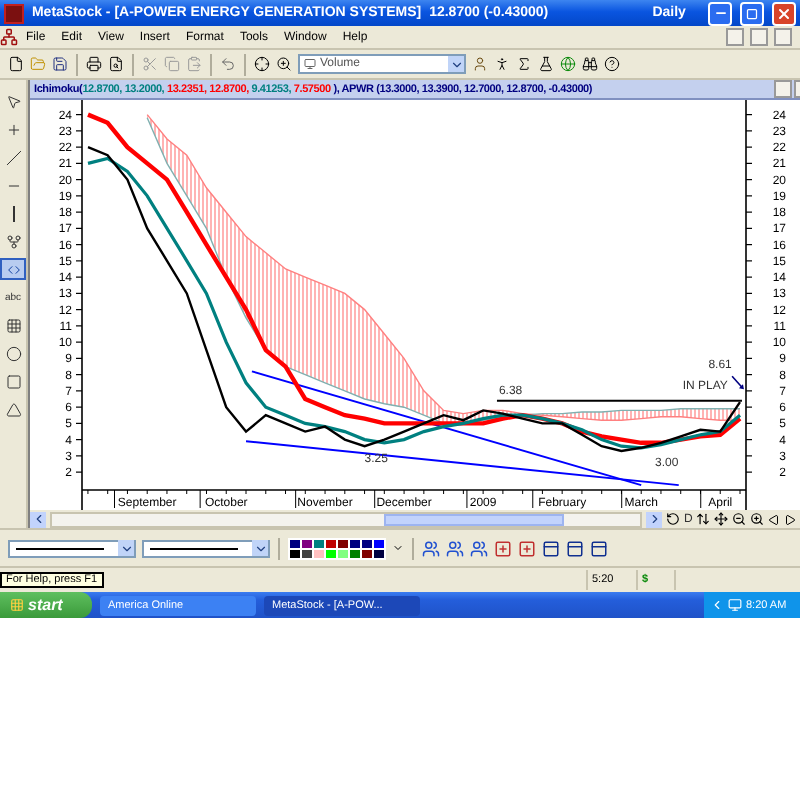  What do you see at coordinates (757, 519) in the screenshot?
I see `zoom-in-icon` at bounding box center [757, 519].